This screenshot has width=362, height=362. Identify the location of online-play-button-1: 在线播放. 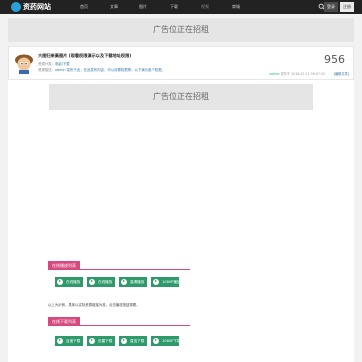
(69, 282).